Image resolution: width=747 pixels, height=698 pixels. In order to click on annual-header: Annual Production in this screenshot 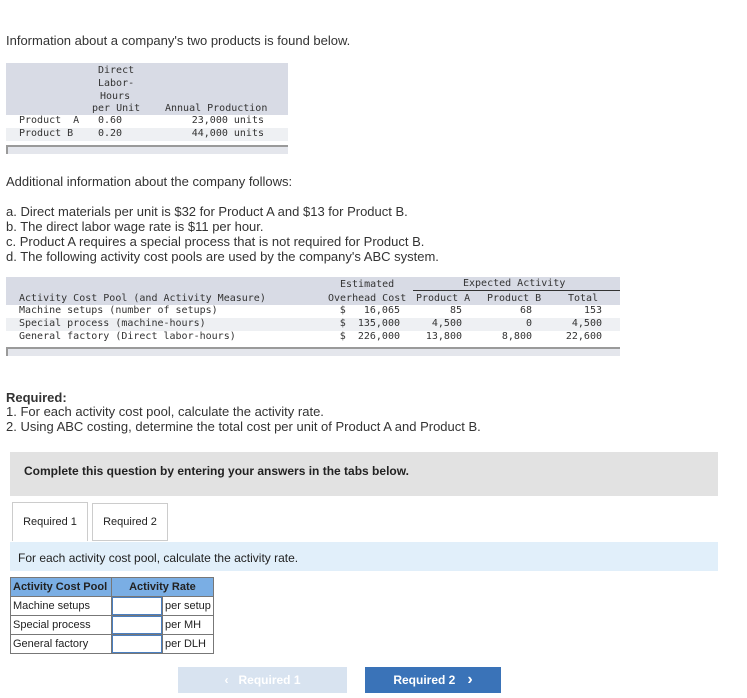, I will do `click(216, 108)`.